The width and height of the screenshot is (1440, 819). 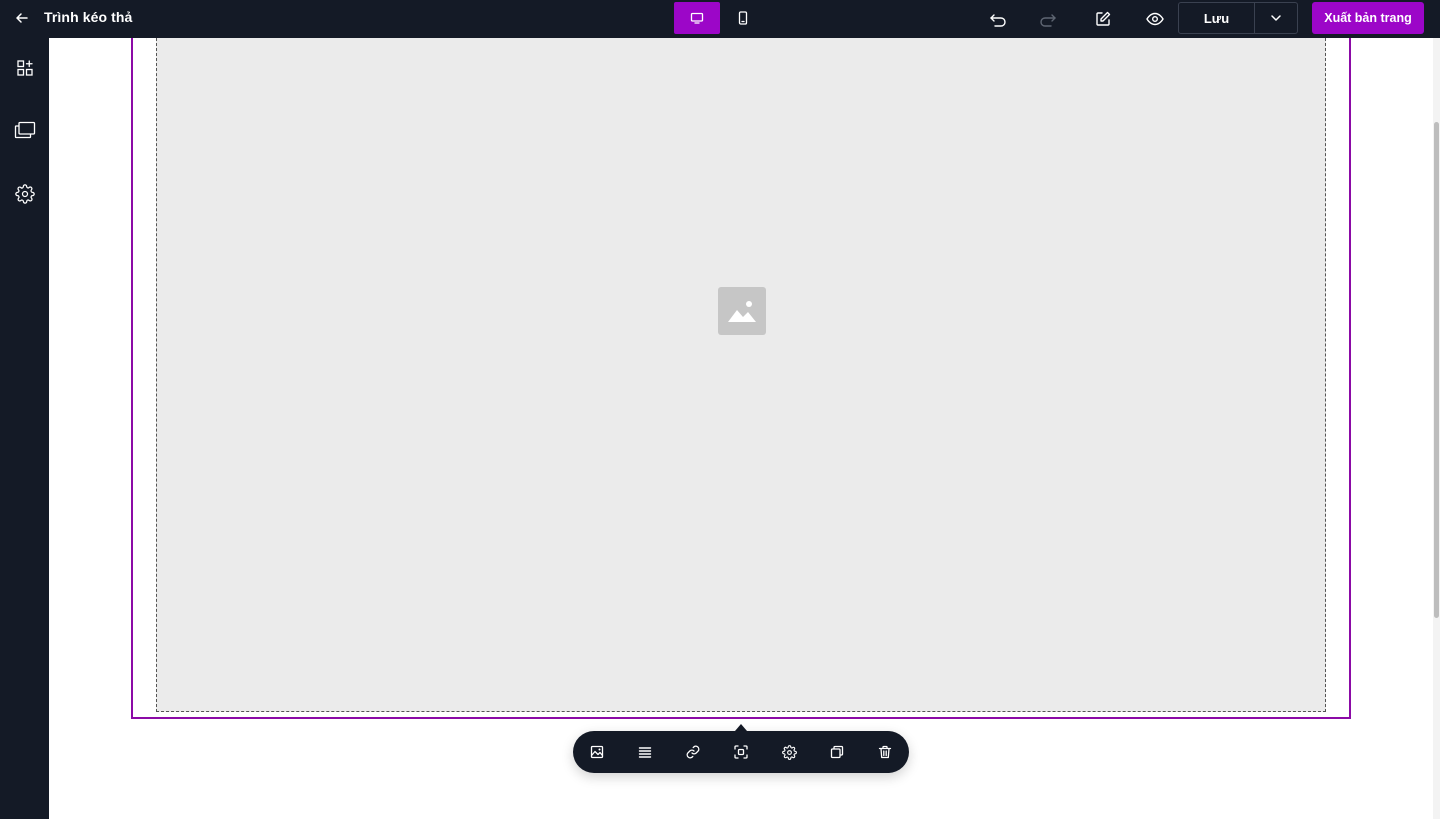 I want to click on desktop-icon, so click(x=697, y=18).